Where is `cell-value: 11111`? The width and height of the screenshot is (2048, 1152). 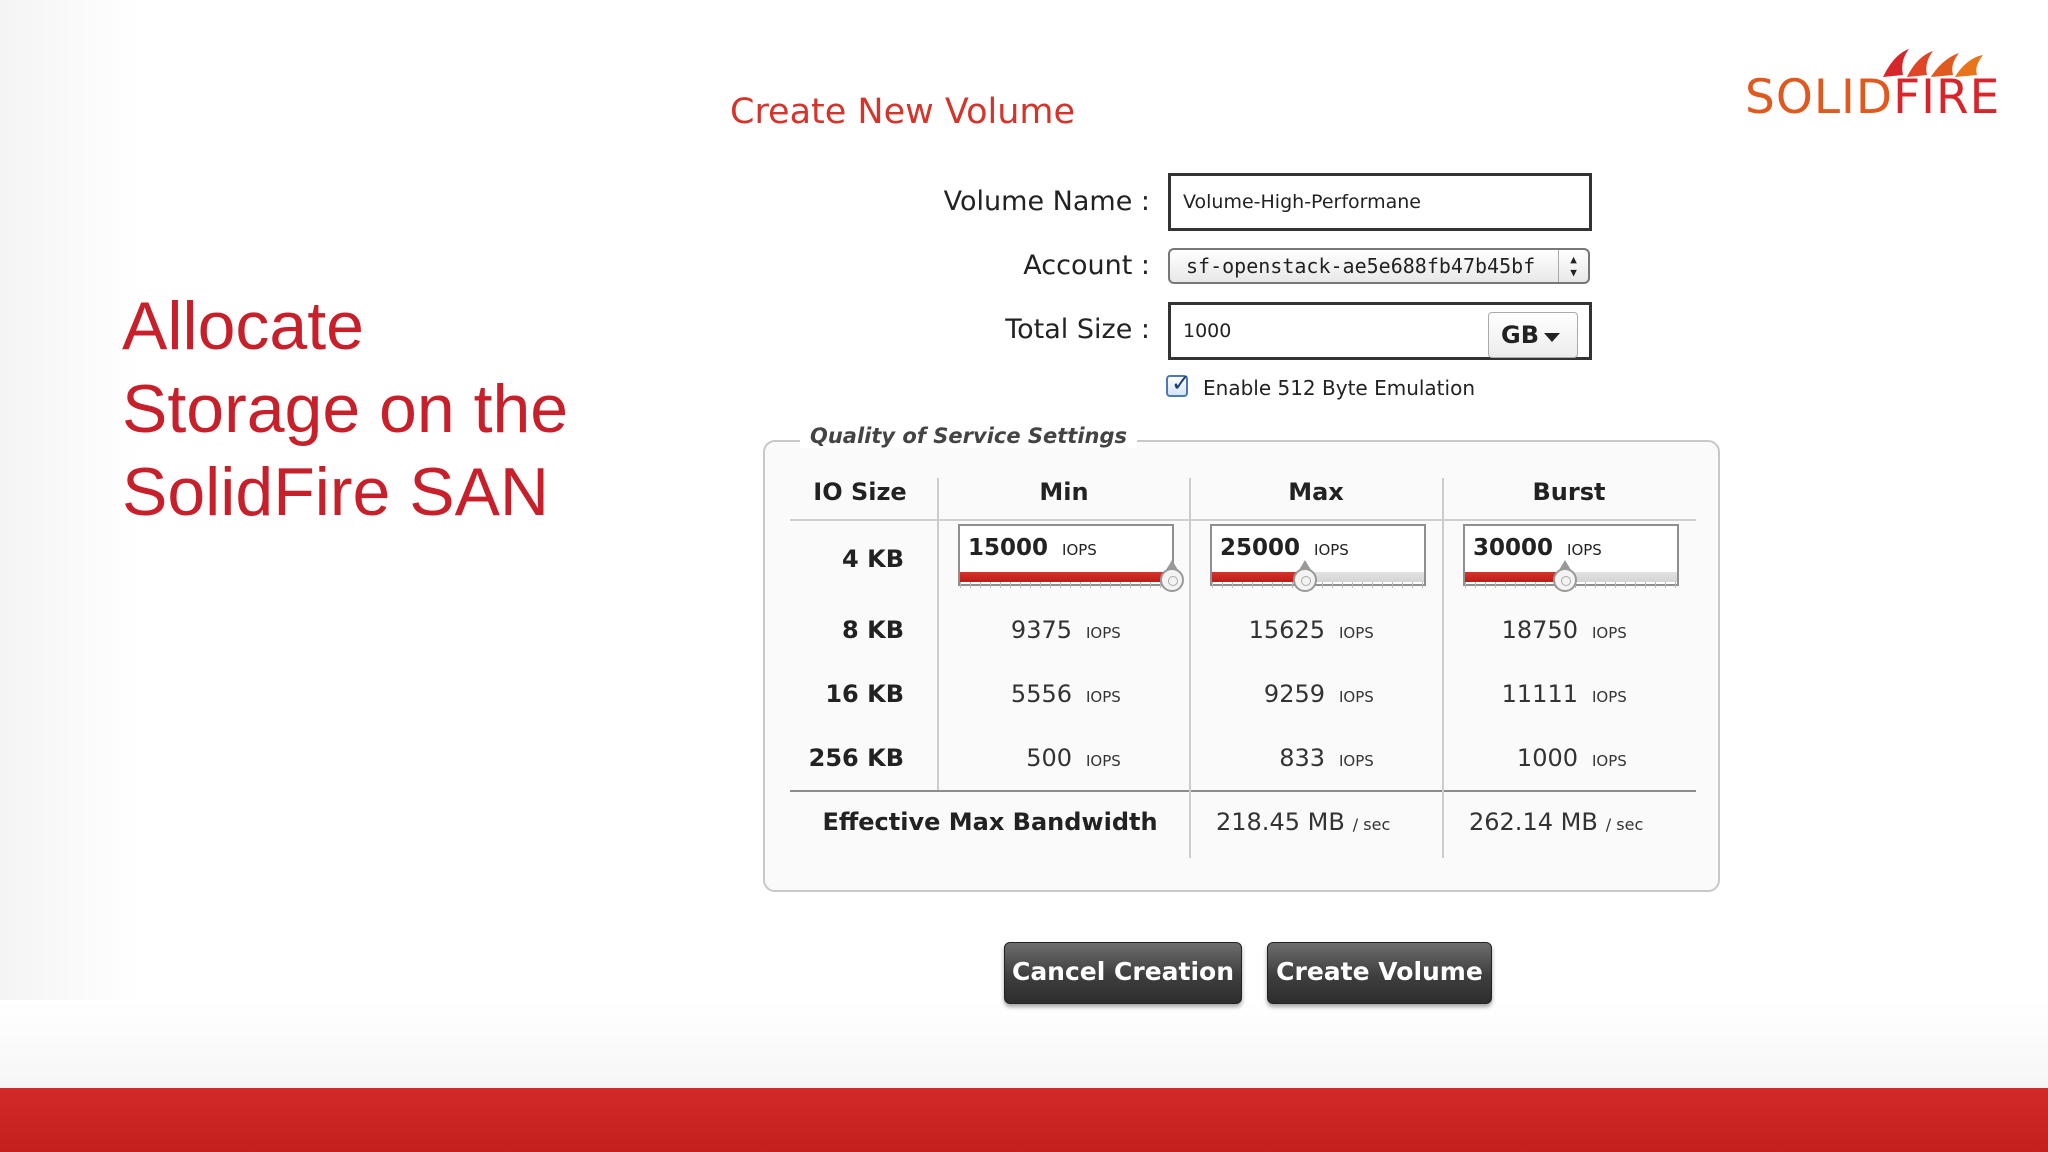
cell-value: 11111 is located at coordinates (1539, 694).